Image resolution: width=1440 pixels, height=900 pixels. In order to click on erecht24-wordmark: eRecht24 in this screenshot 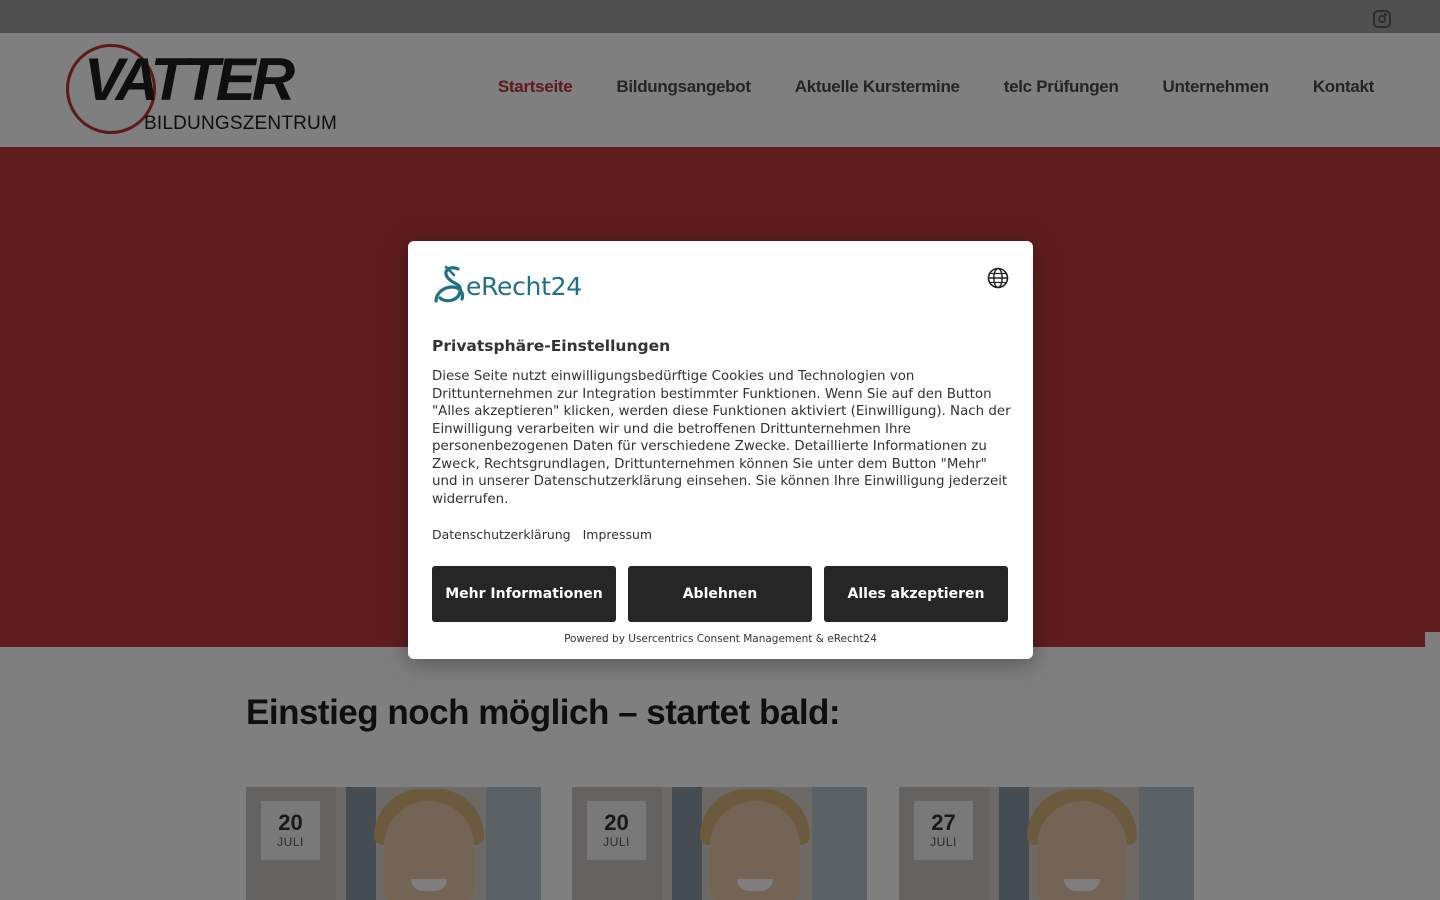, I will do `click(524, 286)`.